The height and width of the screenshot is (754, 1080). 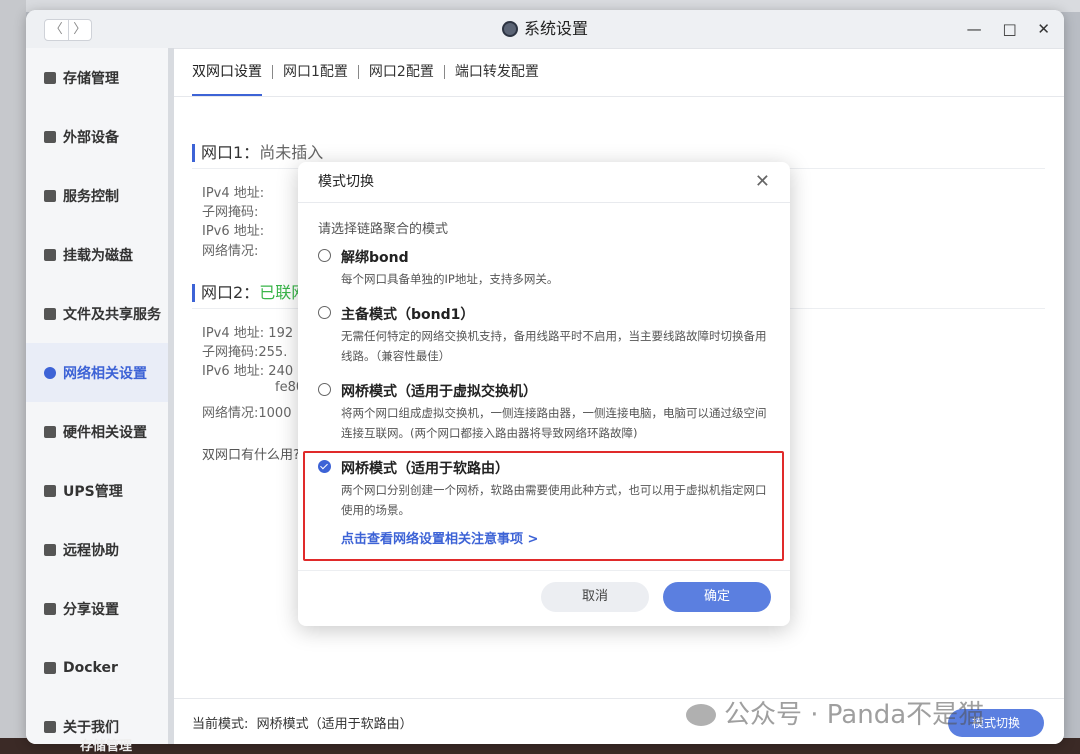 What do you see at coordinates (90, 667) in the screenshot?
I see `sidebar-item-label: Docker` at bounding box center [90, 667].